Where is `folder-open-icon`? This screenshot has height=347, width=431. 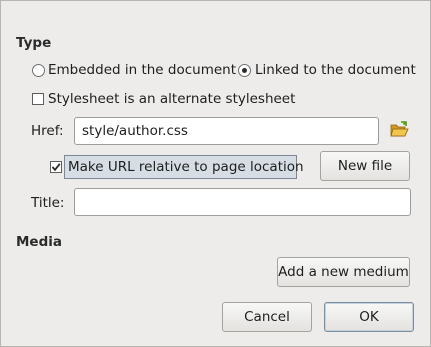
folder-open-icon is located at coordinates (400, 130).